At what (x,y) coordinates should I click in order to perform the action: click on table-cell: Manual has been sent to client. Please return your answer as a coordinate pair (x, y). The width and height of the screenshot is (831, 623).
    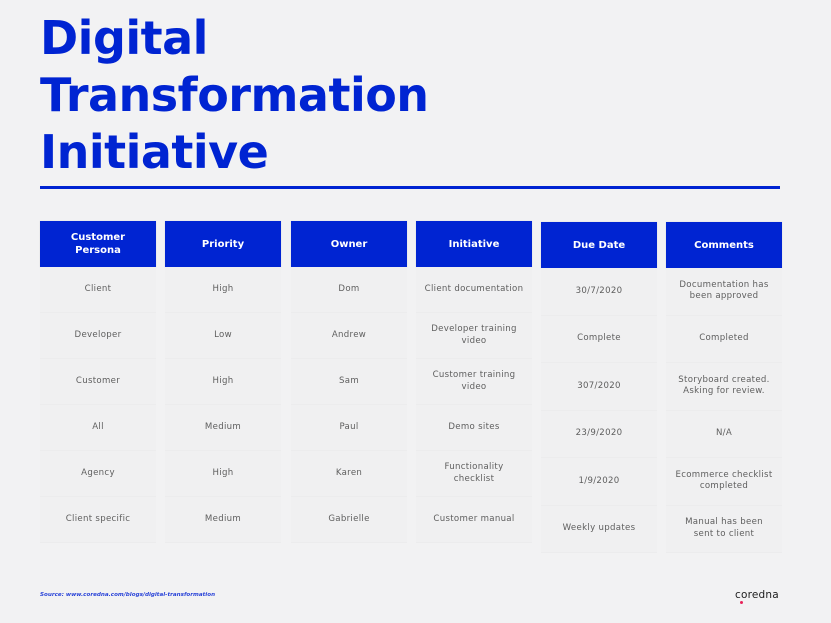
    Looking at the image, I should click on (724, 529).